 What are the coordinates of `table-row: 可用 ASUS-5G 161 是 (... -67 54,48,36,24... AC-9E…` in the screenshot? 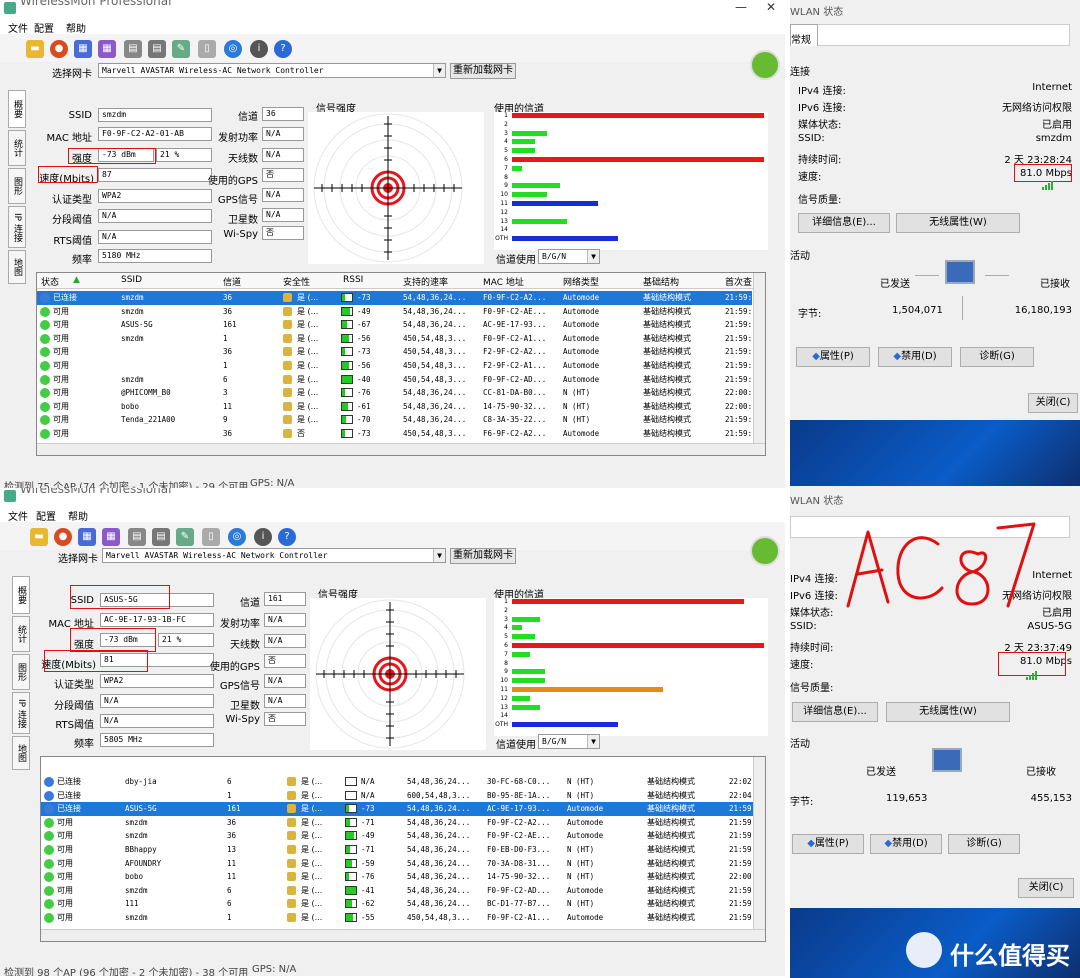 It's located at (394, 325).